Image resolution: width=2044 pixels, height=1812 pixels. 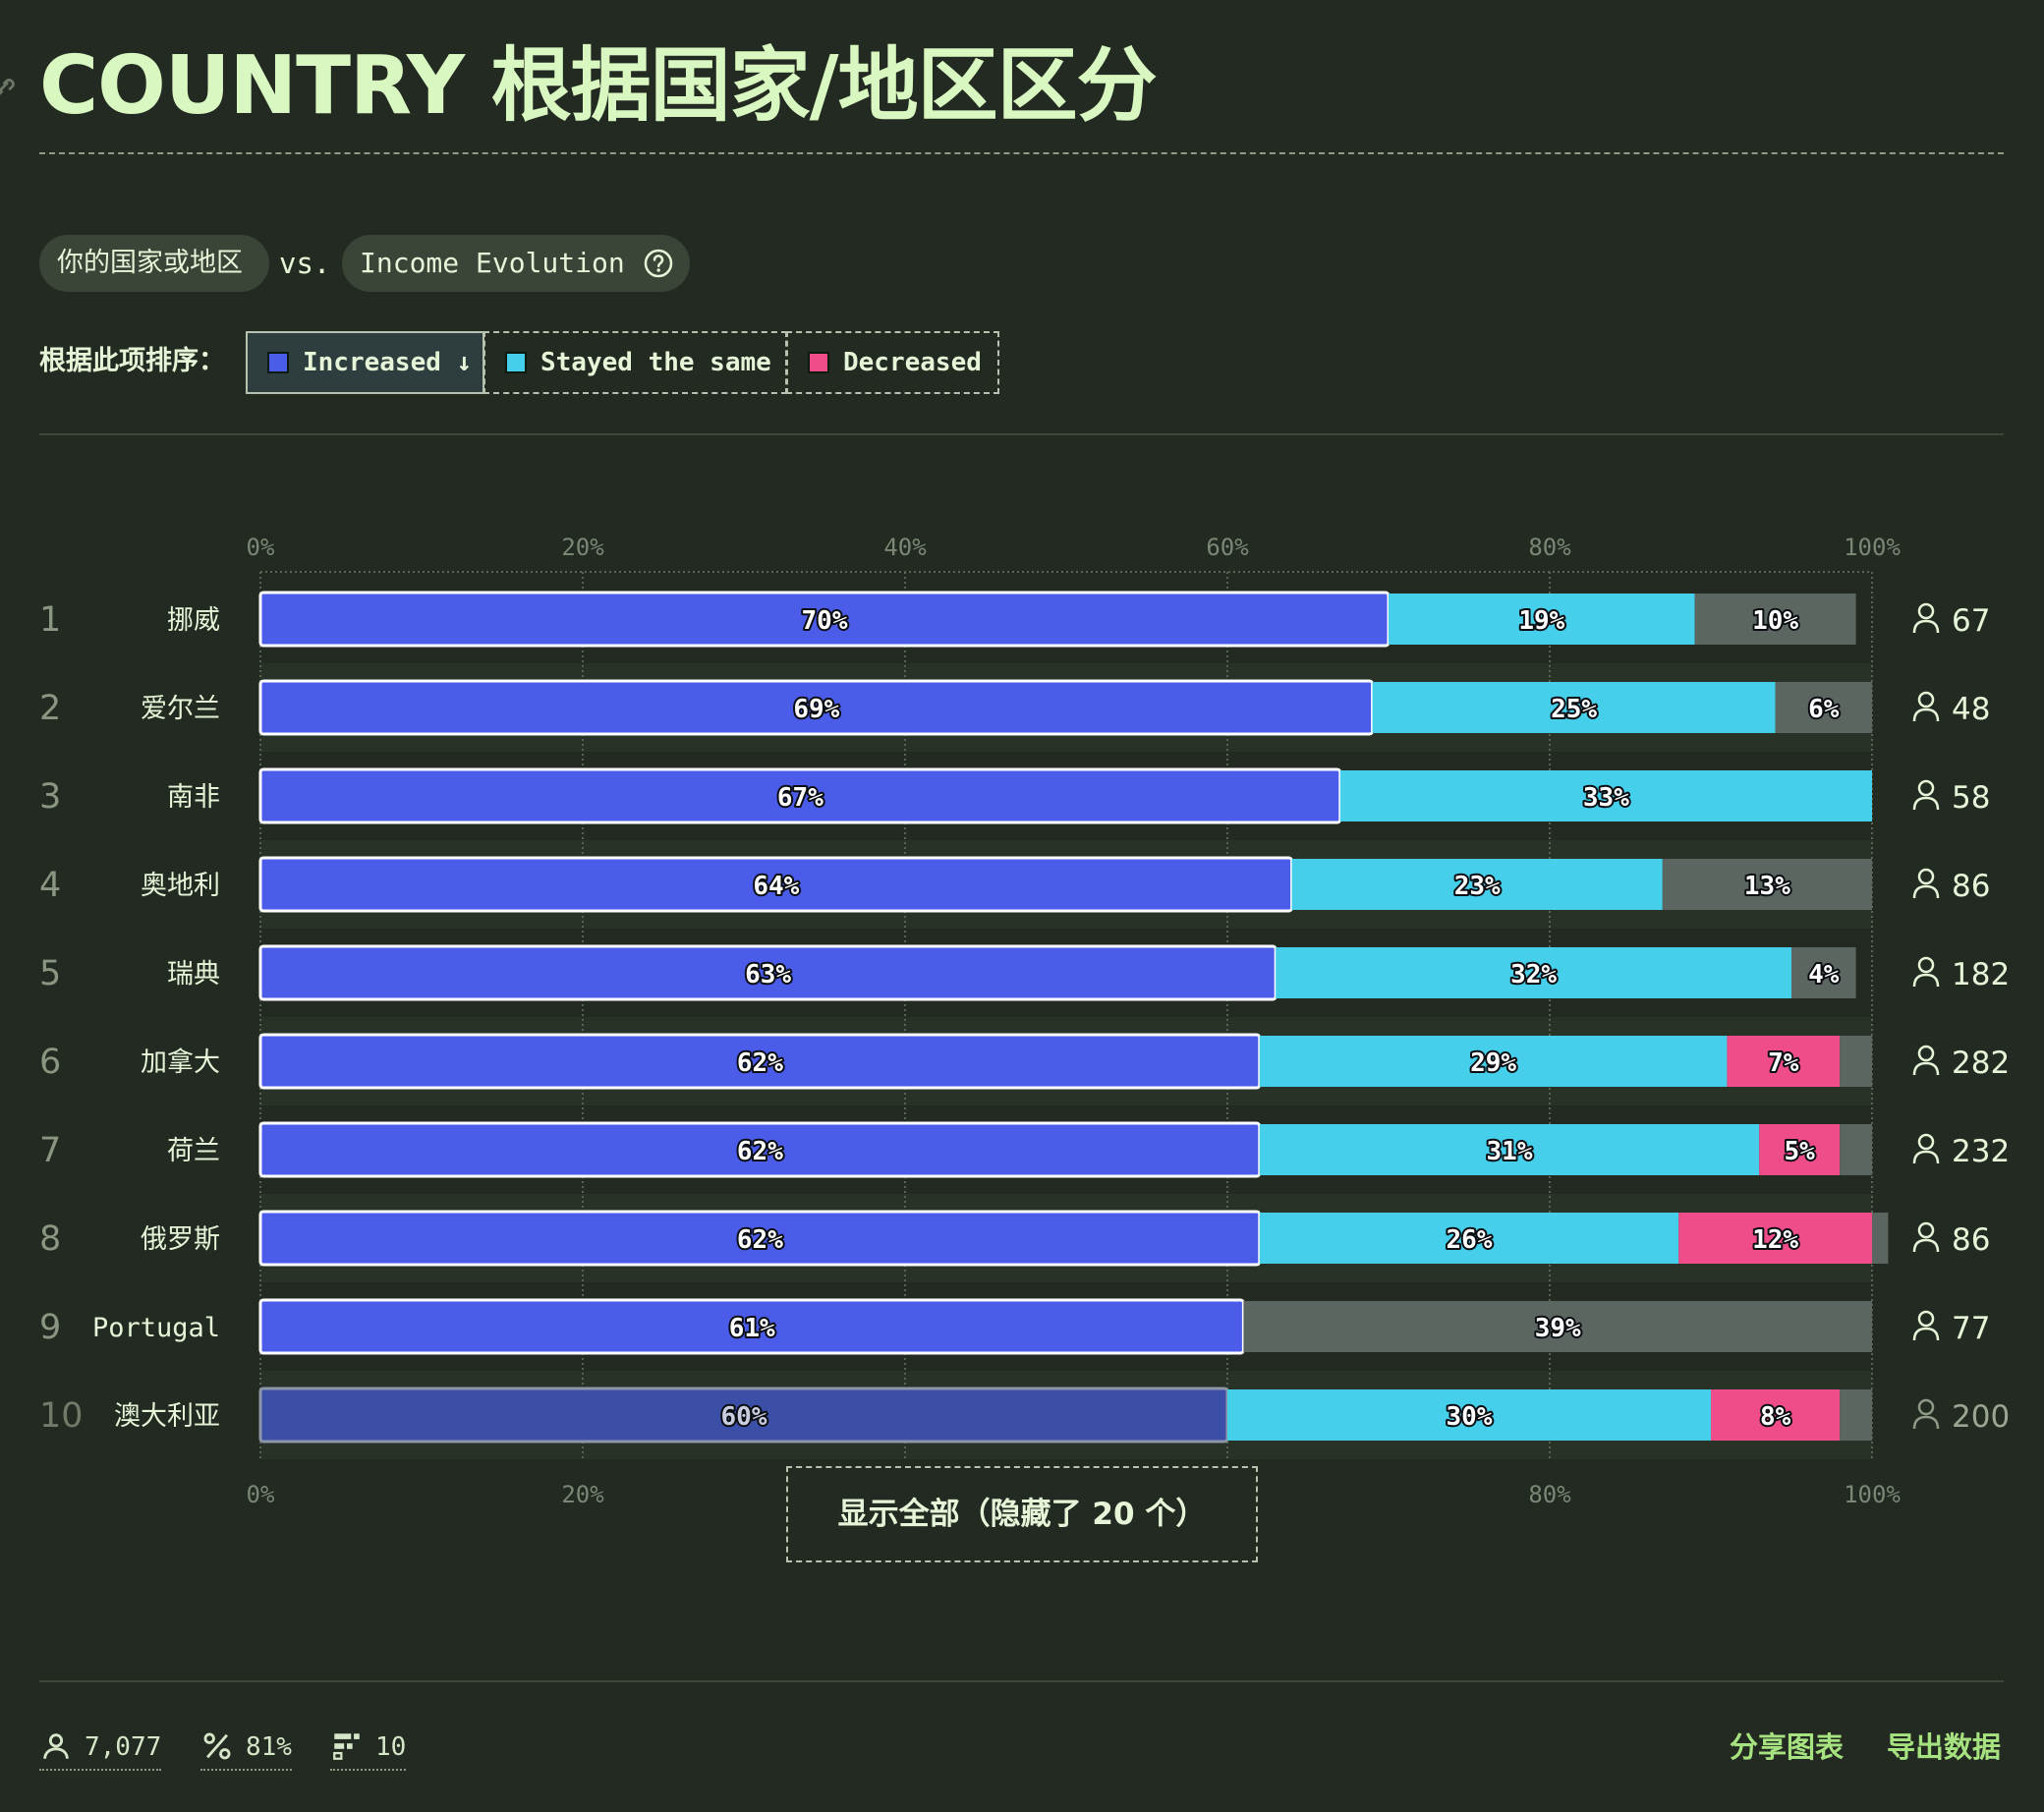 I want to click on country-label: 奥地利, so click(x=180, y=886).